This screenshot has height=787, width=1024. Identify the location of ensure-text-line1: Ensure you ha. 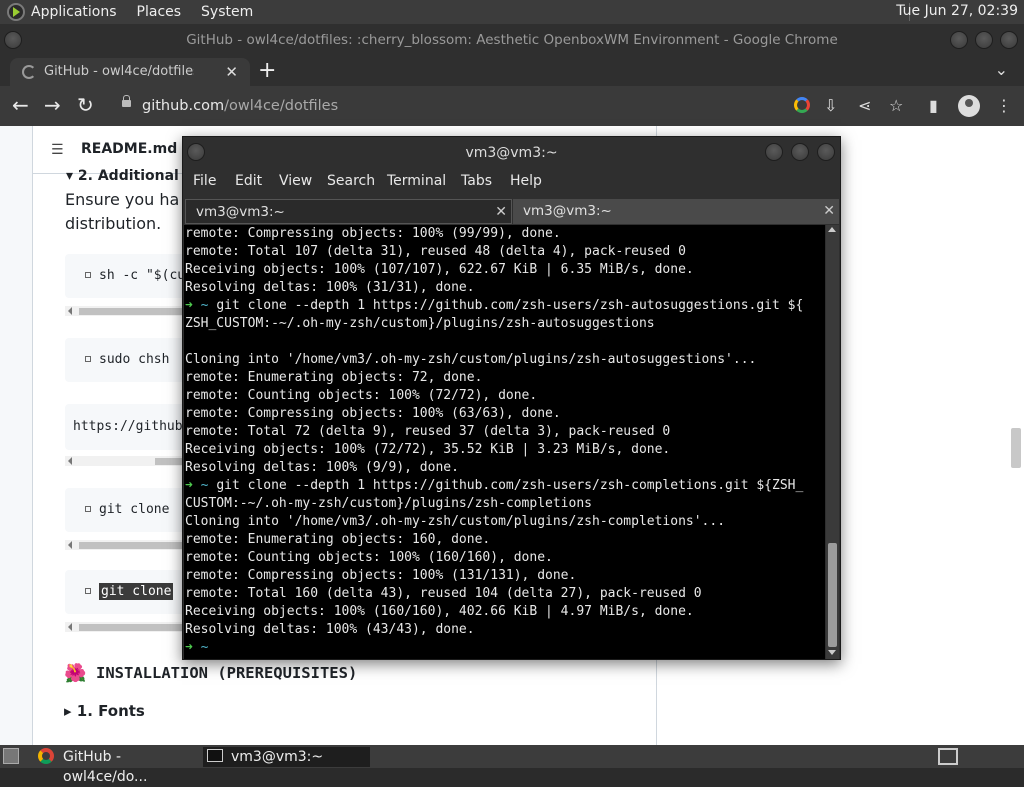
(122, 199).